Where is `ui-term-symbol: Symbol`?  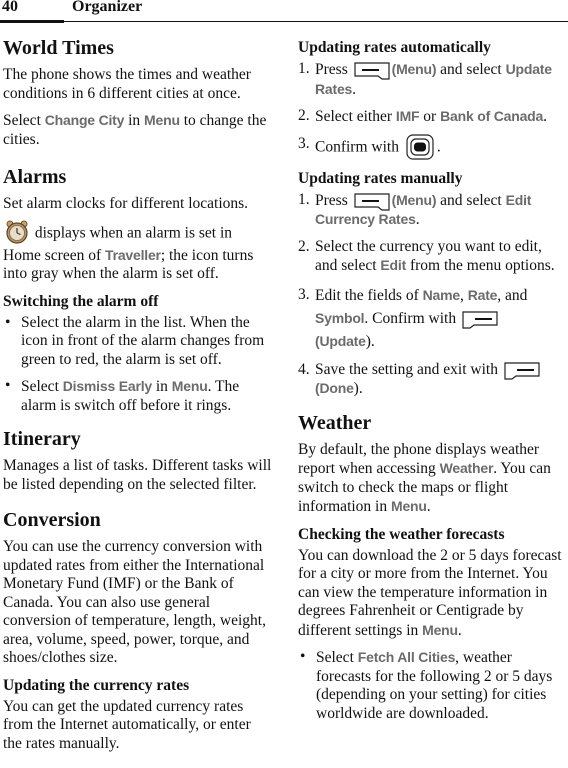
ui-term-symbol: Symbol is located at coordinates (340, 317).